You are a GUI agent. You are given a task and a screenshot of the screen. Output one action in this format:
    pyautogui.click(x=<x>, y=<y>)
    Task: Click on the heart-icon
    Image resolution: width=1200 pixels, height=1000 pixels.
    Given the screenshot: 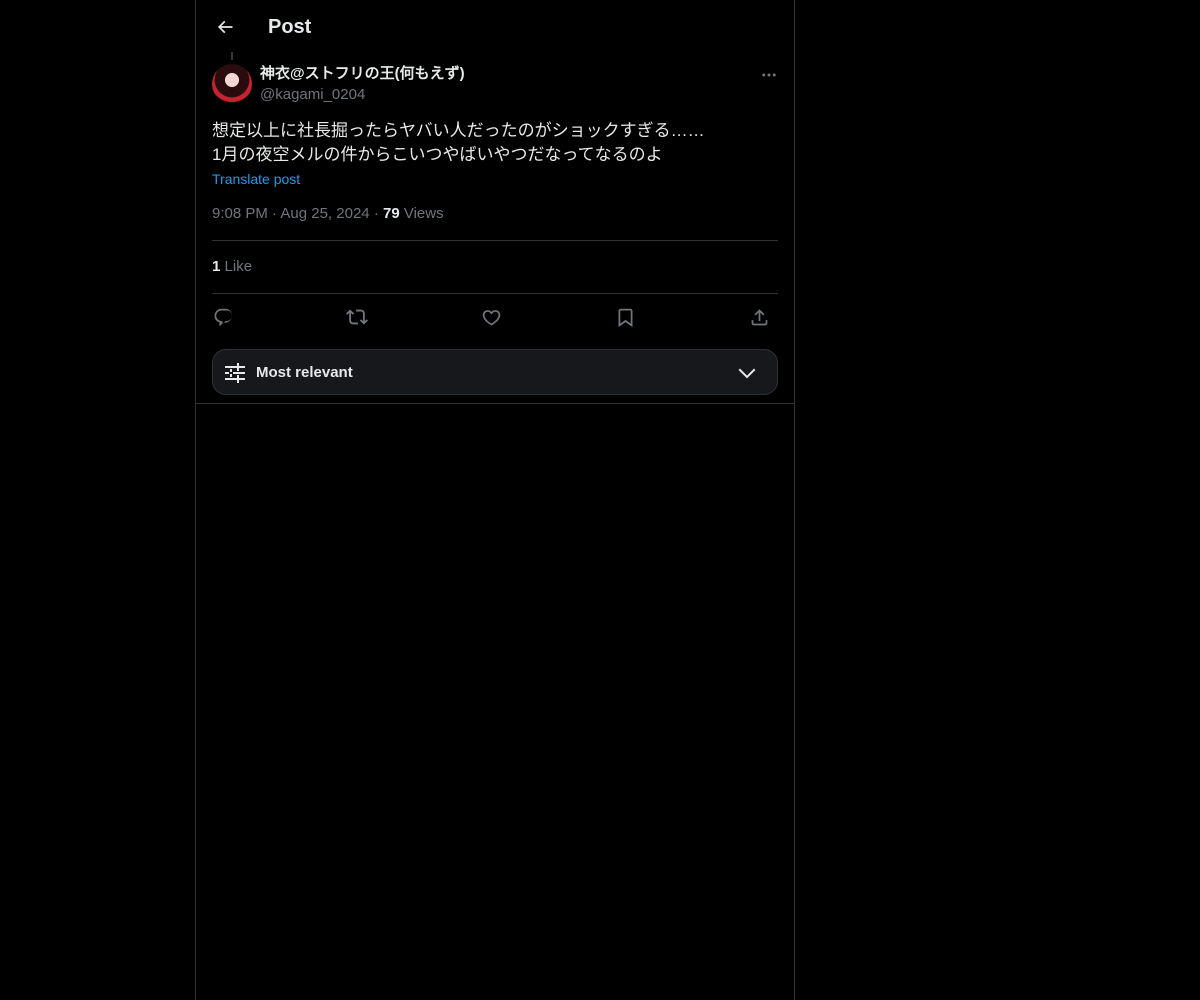 What is the action you would take?
    pyautogui.click(x=491, y=317)
    